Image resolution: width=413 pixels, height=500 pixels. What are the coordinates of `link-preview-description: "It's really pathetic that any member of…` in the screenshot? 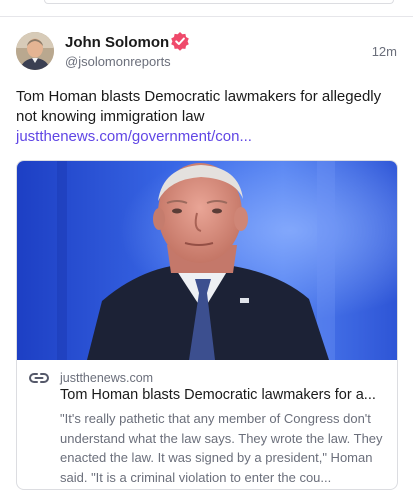 It's located at (221, 448).